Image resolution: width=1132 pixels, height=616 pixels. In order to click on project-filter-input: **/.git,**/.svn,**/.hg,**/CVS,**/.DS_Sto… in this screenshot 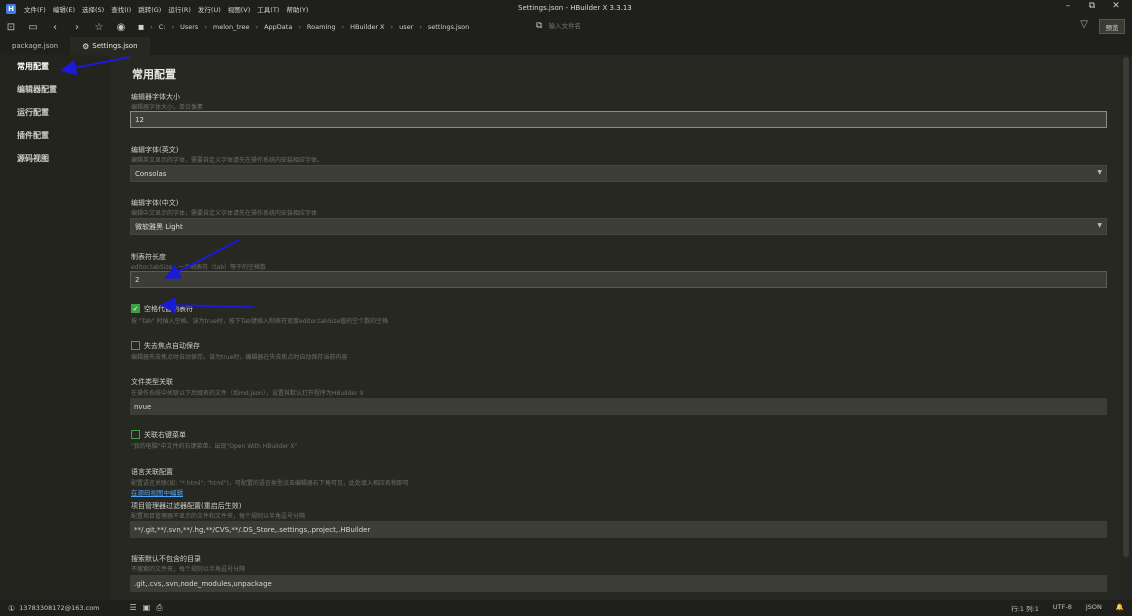, I will do `click(618, 529)`.